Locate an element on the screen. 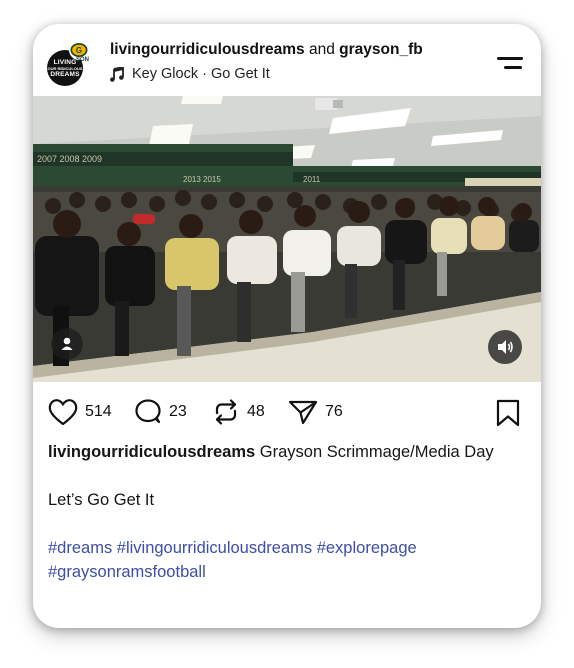 The height and width of the screenshot is (668, 574). and-text: and is located at coordinates (321, 49).